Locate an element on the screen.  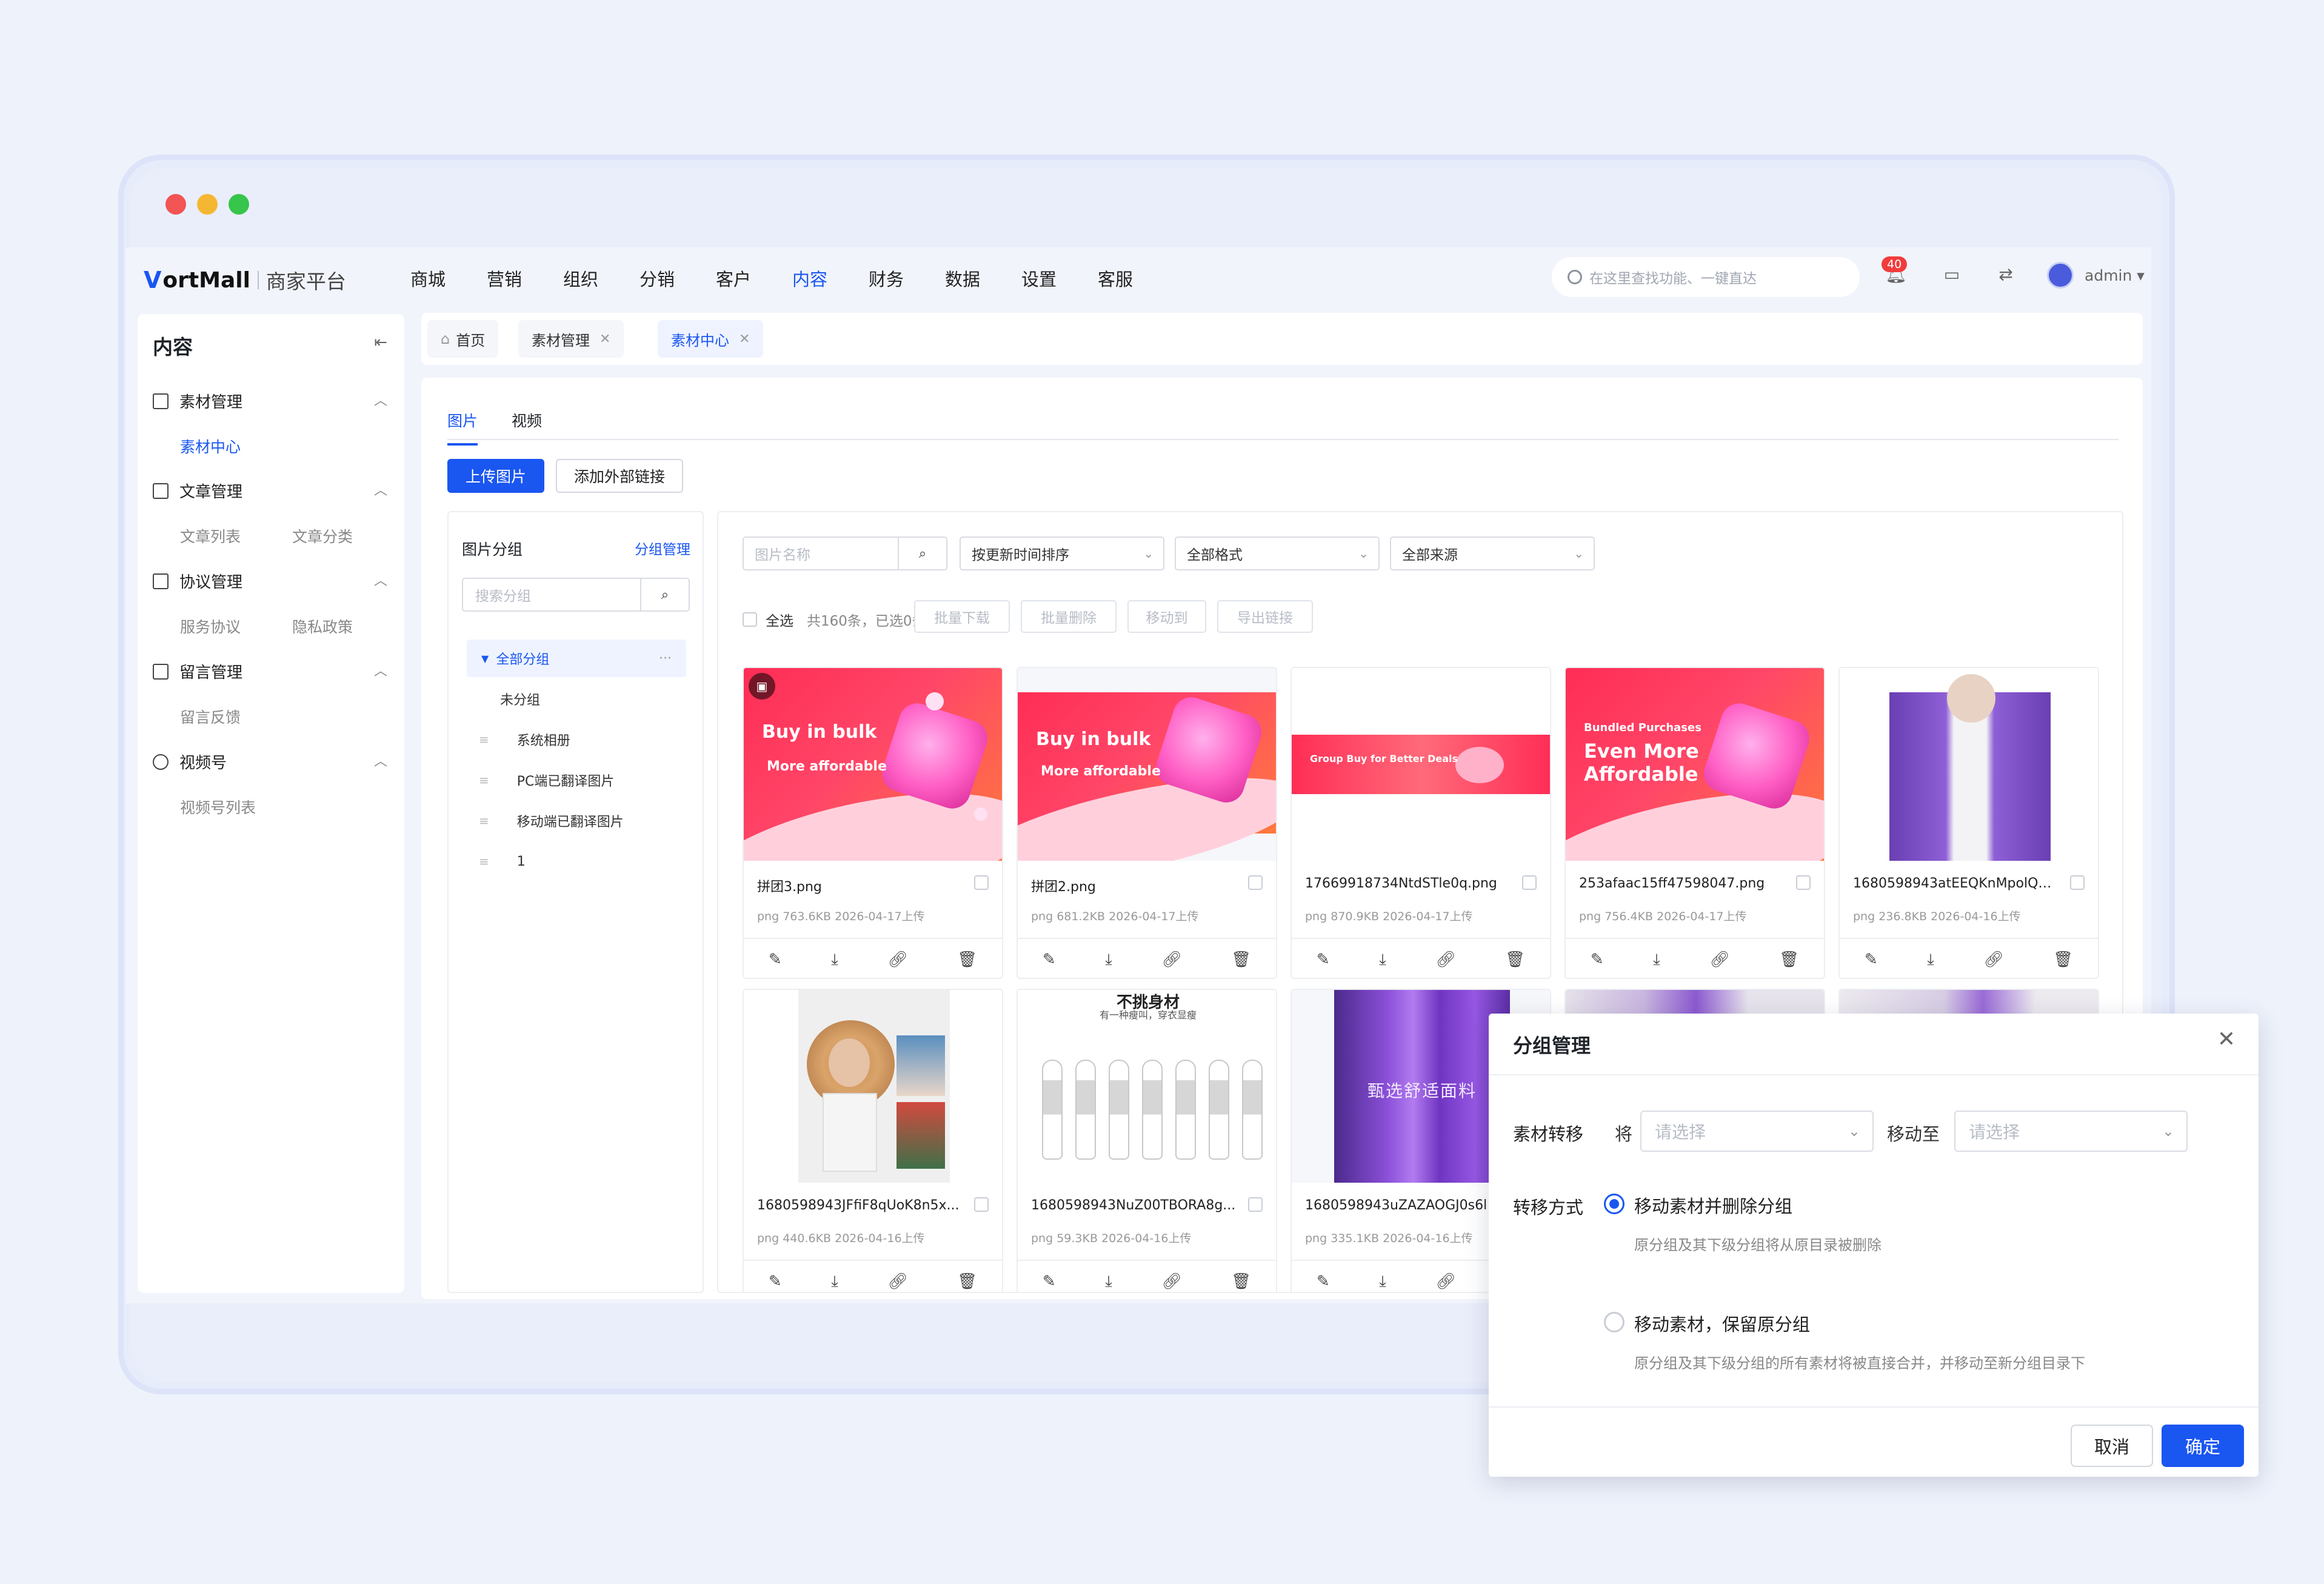
option-delete-group-label: 移动素材并删除分组 is located at coordinates (1713, 1205).